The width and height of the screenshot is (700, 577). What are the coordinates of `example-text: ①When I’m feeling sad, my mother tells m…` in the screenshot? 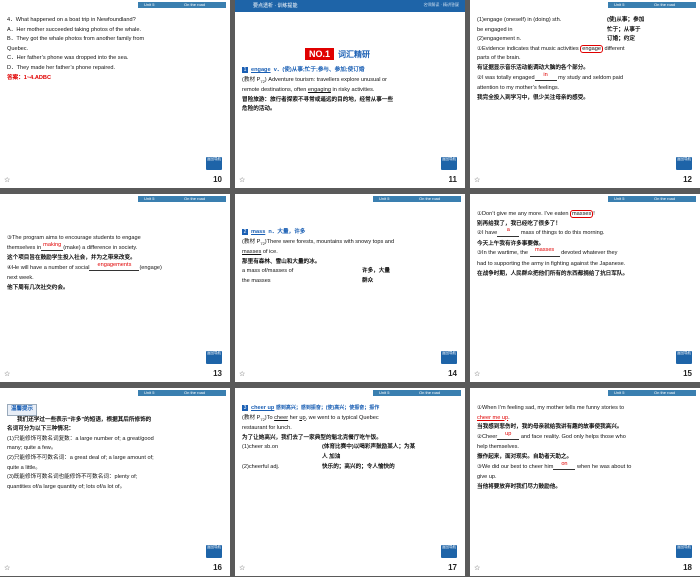 It's located at (551, 408).